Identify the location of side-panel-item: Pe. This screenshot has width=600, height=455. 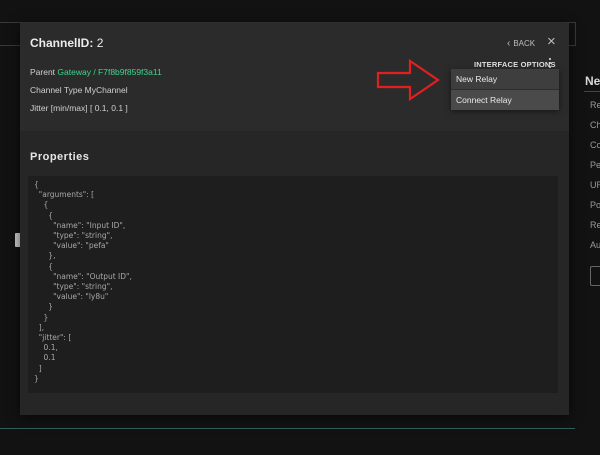
(595, 165).